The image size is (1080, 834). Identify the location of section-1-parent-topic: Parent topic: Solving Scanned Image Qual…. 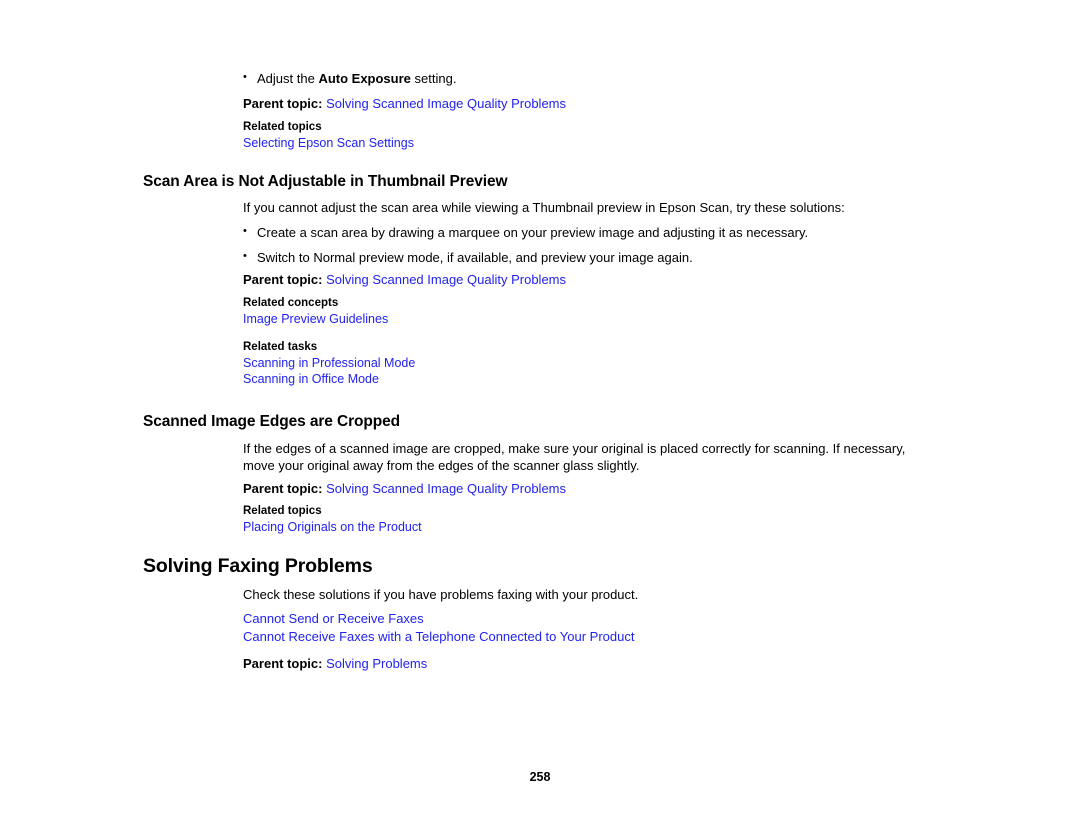
(588, 279).